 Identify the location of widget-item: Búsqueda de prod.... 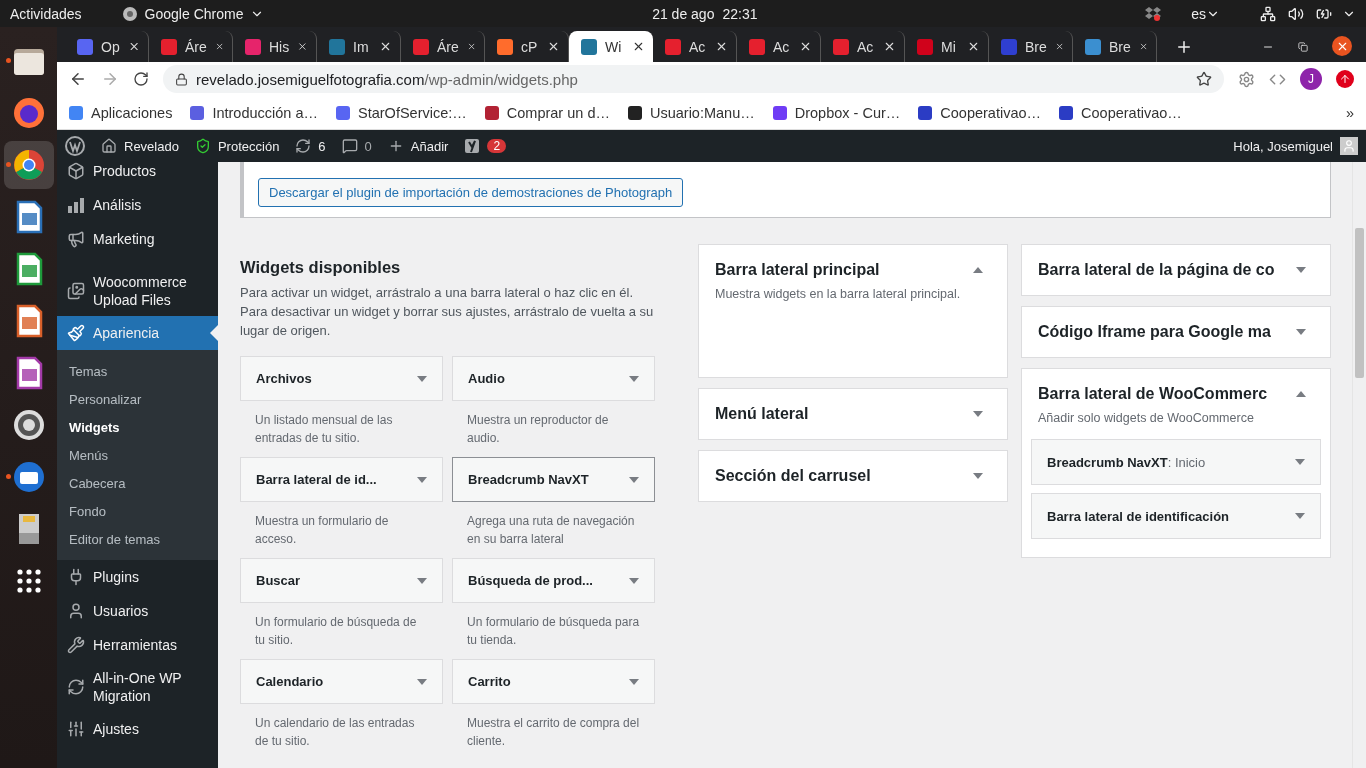
(553, 580).